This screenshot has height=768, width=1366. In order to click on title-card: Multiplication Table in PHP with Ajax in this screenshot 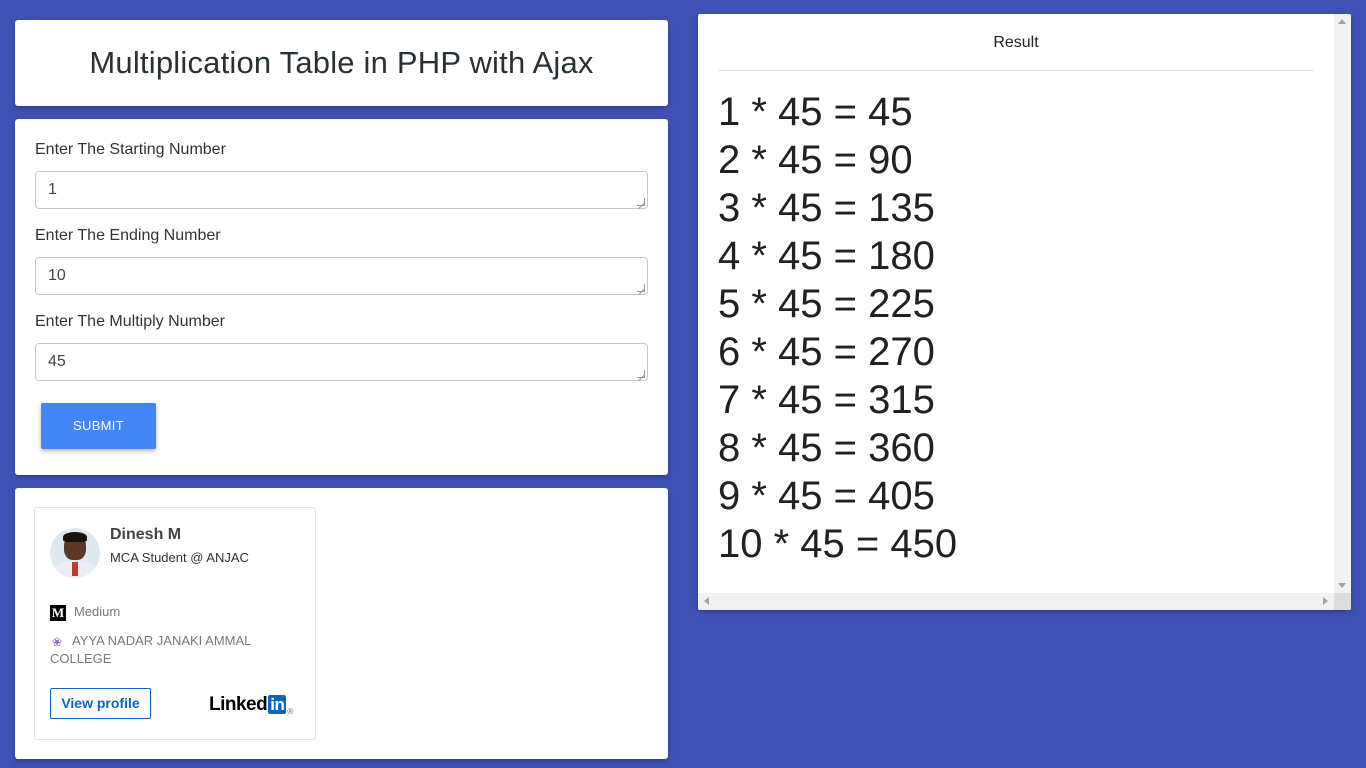, I will do `click(341, 63)`.